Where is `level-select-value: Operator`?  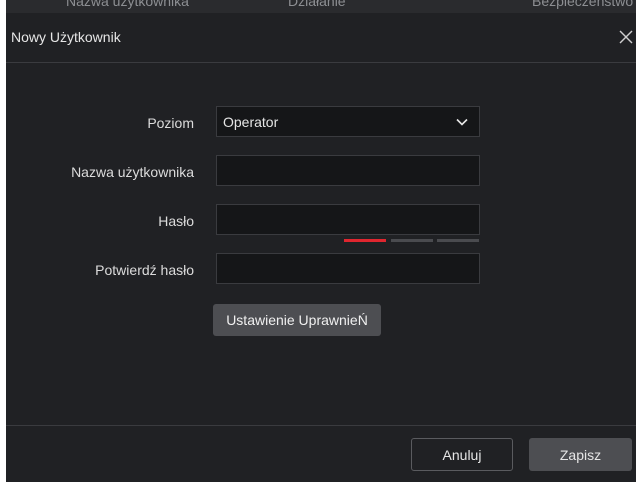 level-select-value: Operator is located at coordinates (251, 121).